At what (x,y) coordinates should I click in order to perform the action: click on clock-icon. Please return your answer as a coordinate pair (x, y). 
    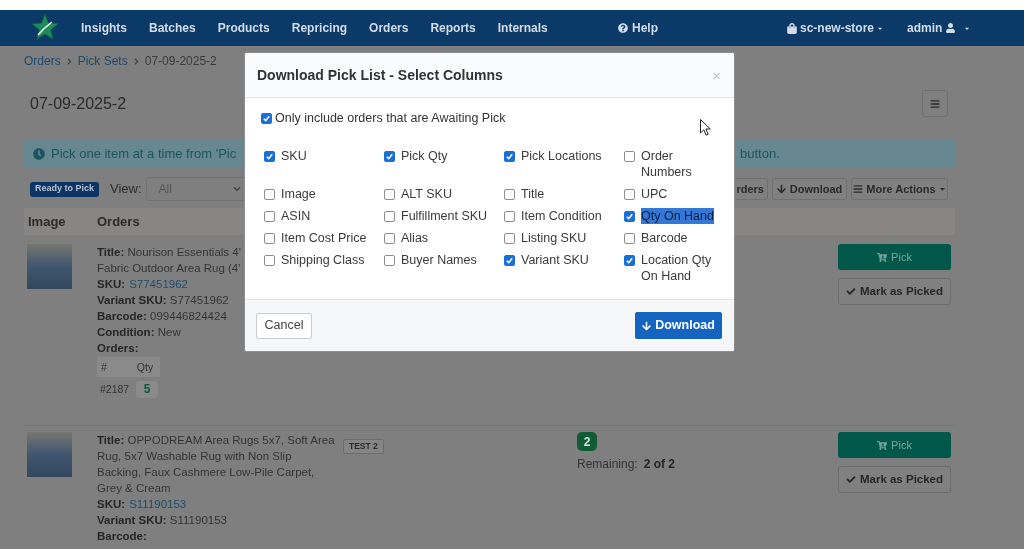
    Looking at the image, I should click on (39, 153).